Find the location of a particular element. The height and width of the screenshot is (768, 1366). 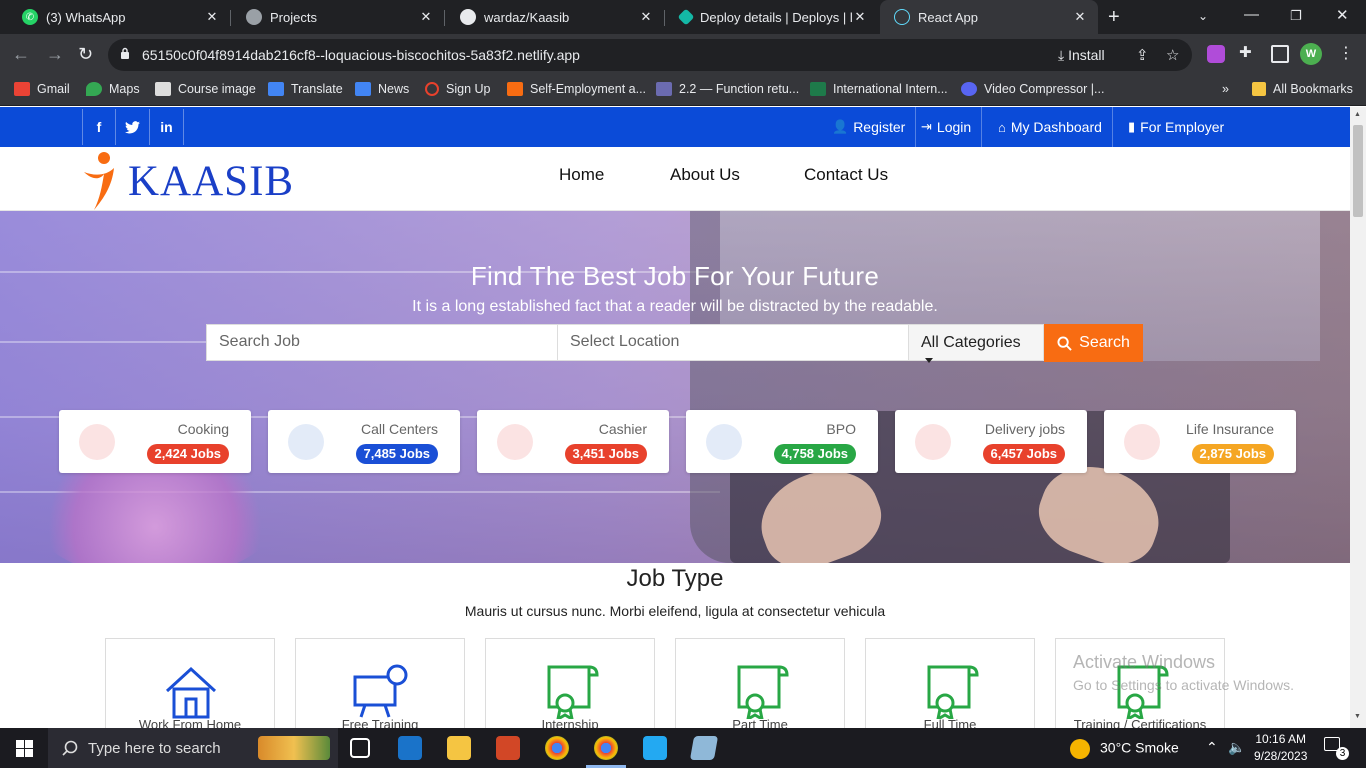

tab-search-chevron-icon: ⌄ is located at coordinates (1203, 16).